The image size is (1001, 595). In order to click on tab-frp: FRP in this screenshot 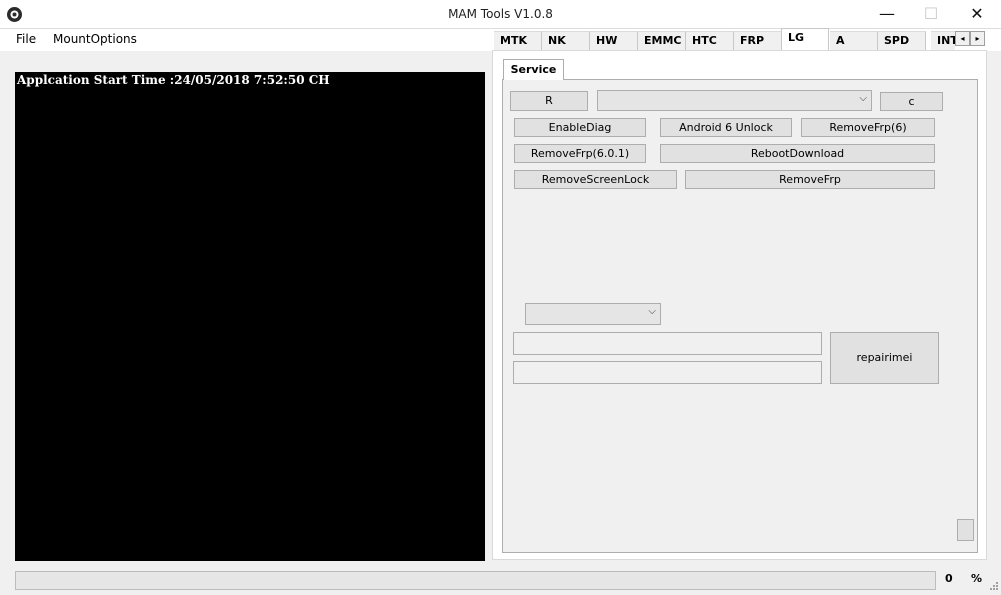, I will do `click(758, 40)`.